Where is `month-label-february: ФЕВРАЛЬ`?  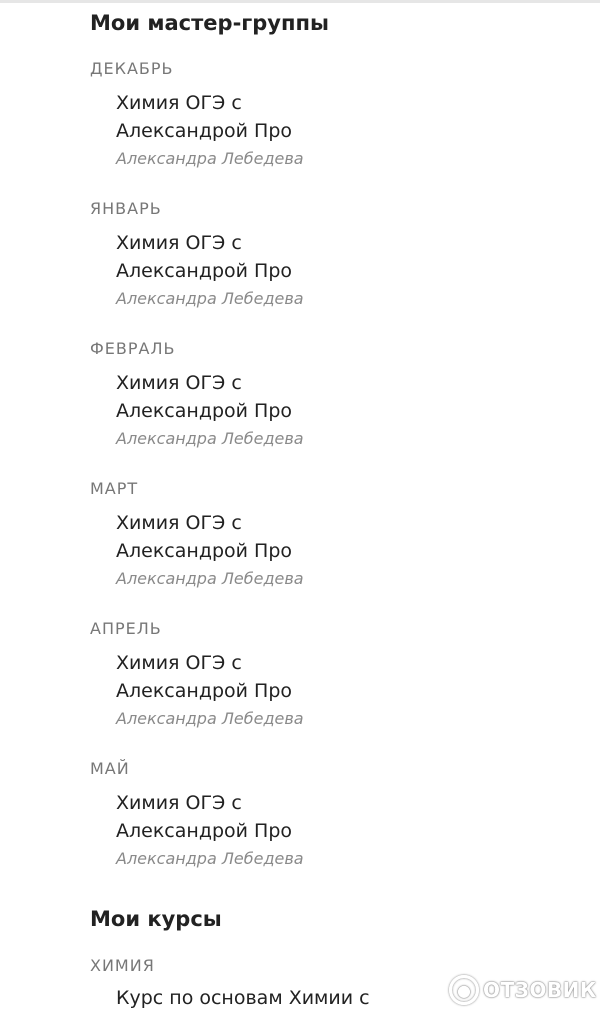
month-label-february: ФЕВРАЛЬ is located at coordinates (133, 348).